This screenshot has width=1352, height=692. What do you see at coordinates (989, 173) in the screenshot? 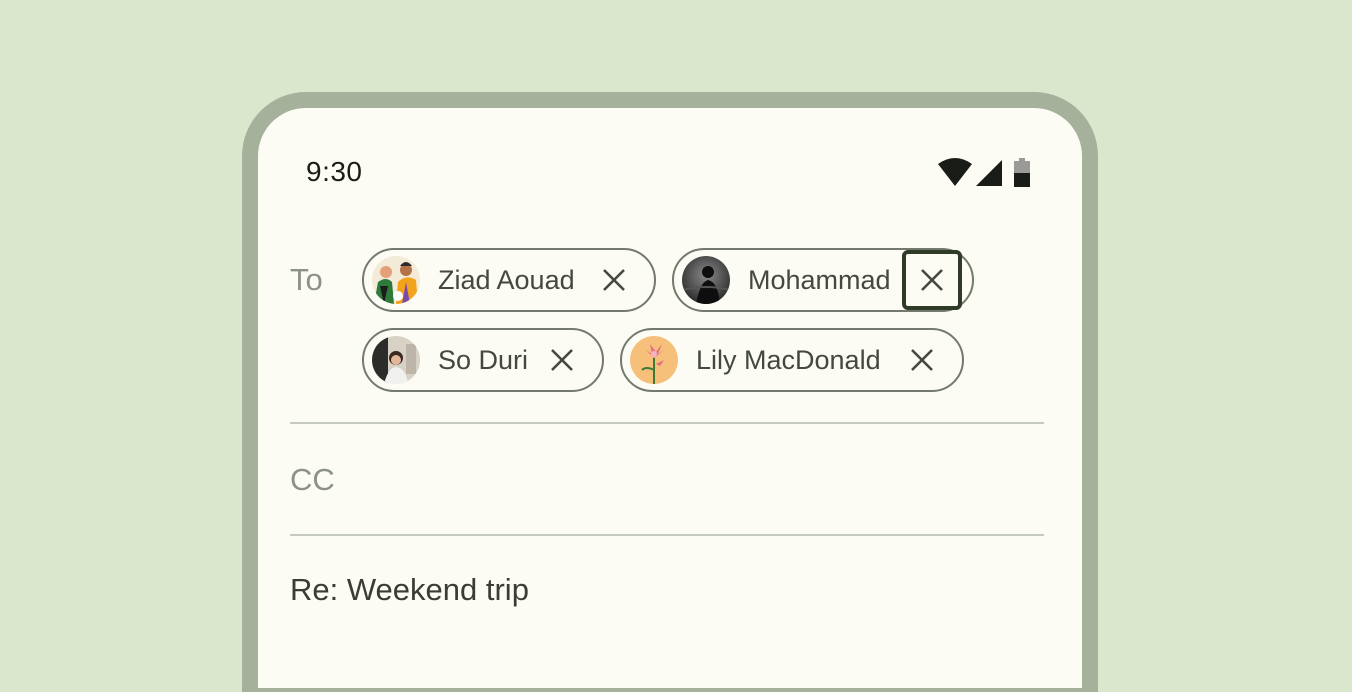
I see `signal-icon` at bounding box center [989, 173].